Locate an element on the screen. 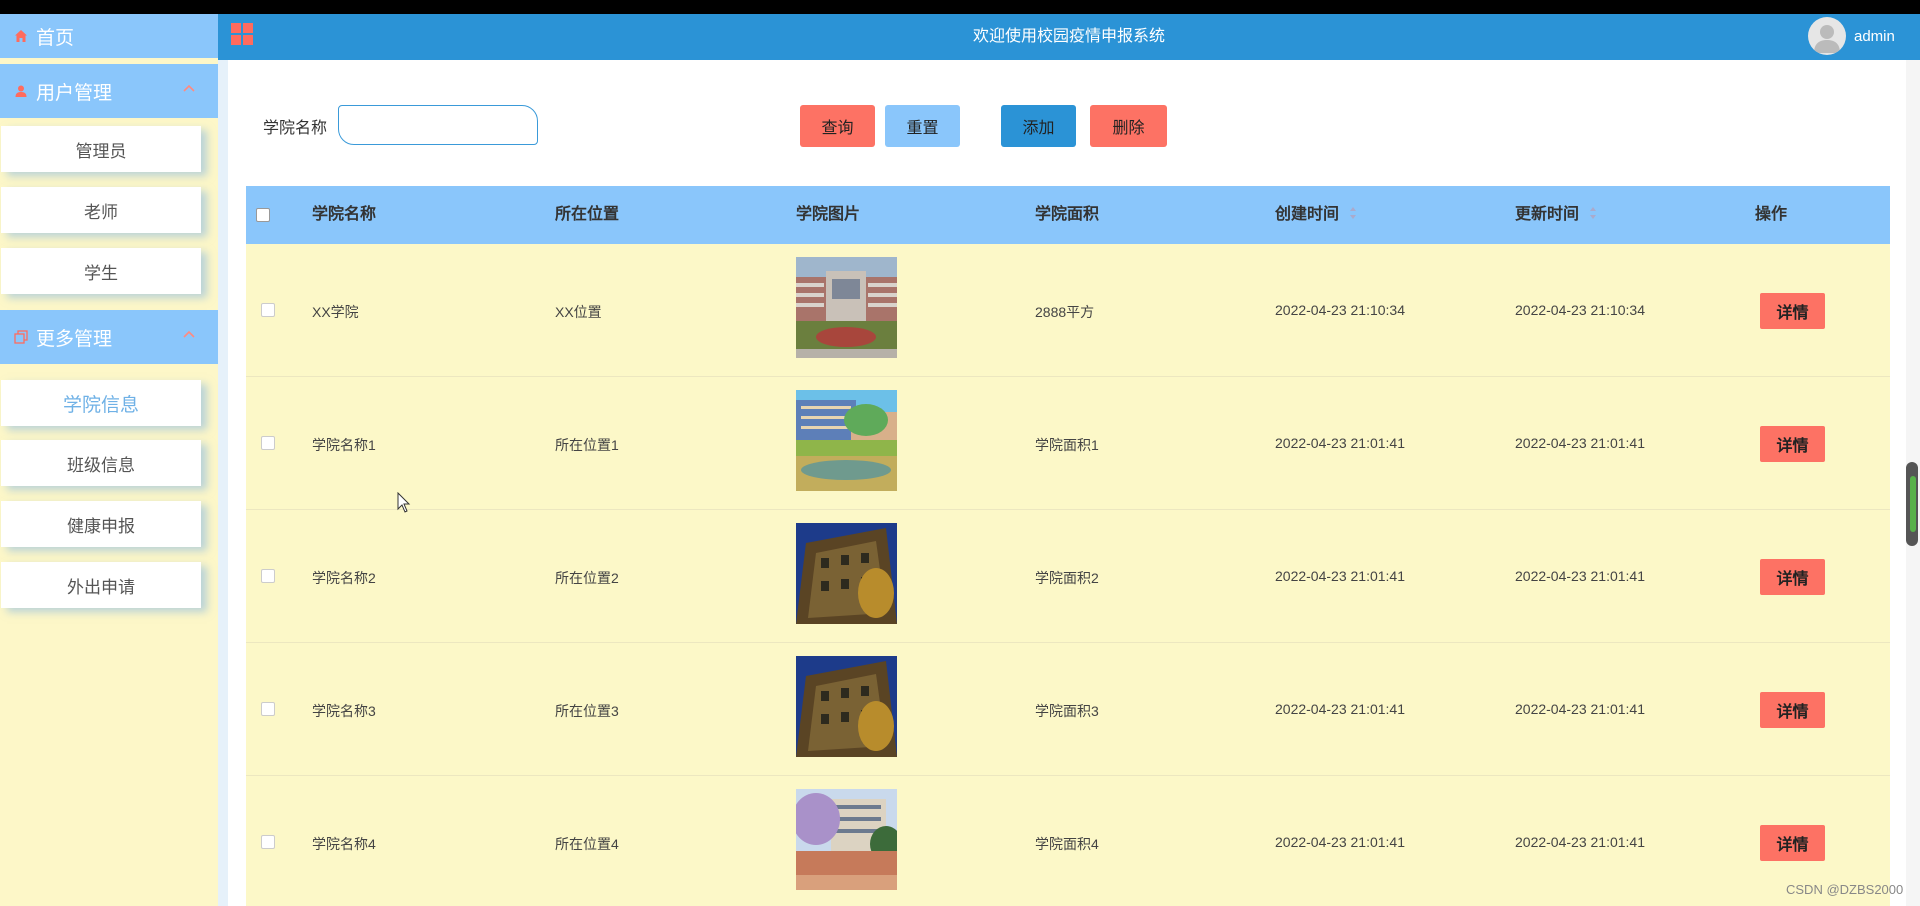 Image resolution: width=1920 pixels, height=906 pixels. sidebar-item-admin: 管理员 is located at coordinates (101, 149).